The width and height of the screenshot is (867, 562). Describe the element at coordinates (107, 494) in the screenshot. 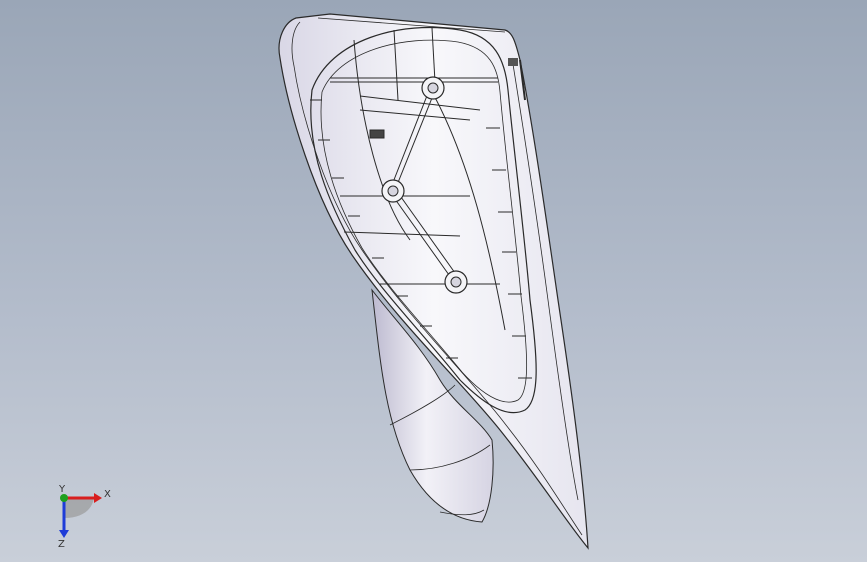

I see `x-axis-label: X` at that location.